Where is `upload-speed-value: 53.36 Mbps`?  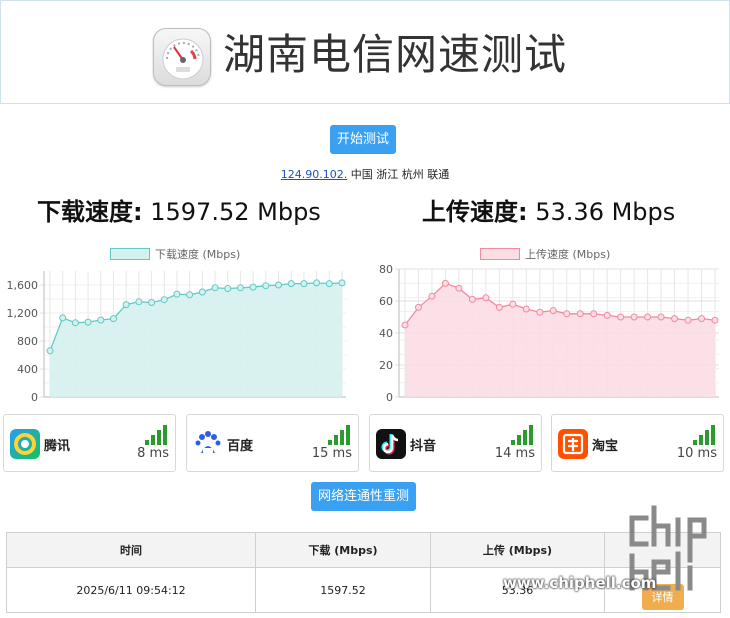 upload-speed-value: 53.36 Mbps is located at coordinates (605, 212).